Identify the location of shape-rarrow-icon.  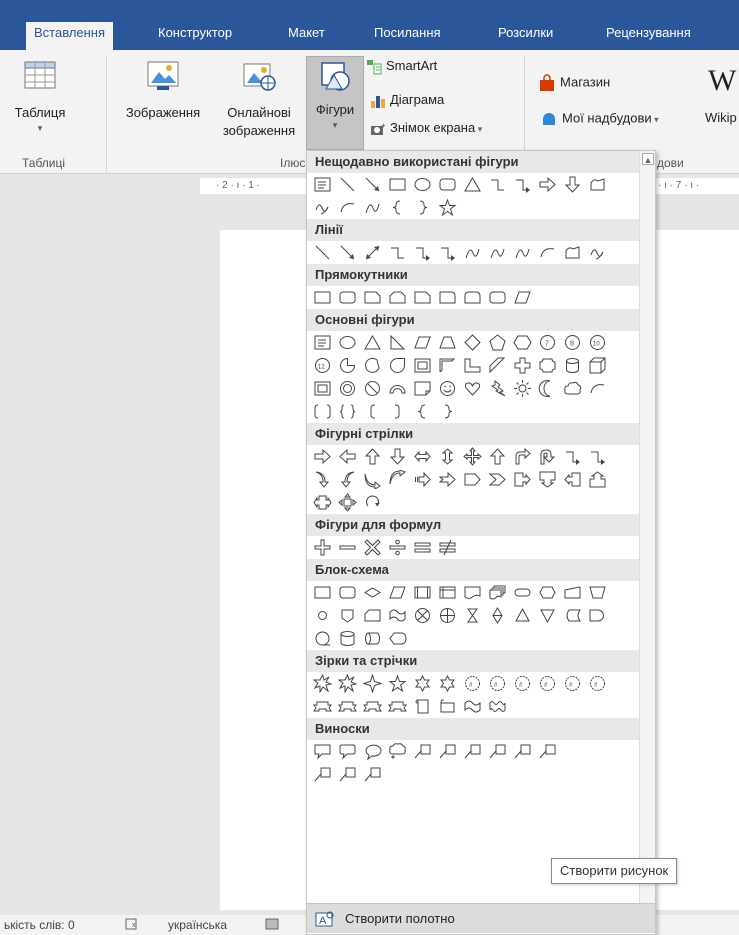
(547, 184).